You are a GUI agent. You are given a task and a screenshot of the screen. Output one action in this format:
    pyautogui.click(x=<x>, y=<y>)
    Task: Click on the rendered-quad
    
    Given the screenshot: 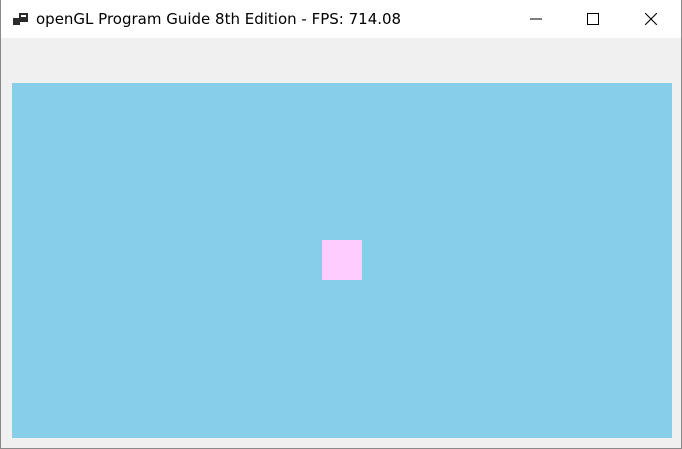 What is the action you would take?
    pyautogui.click(x=342, y=260)
    